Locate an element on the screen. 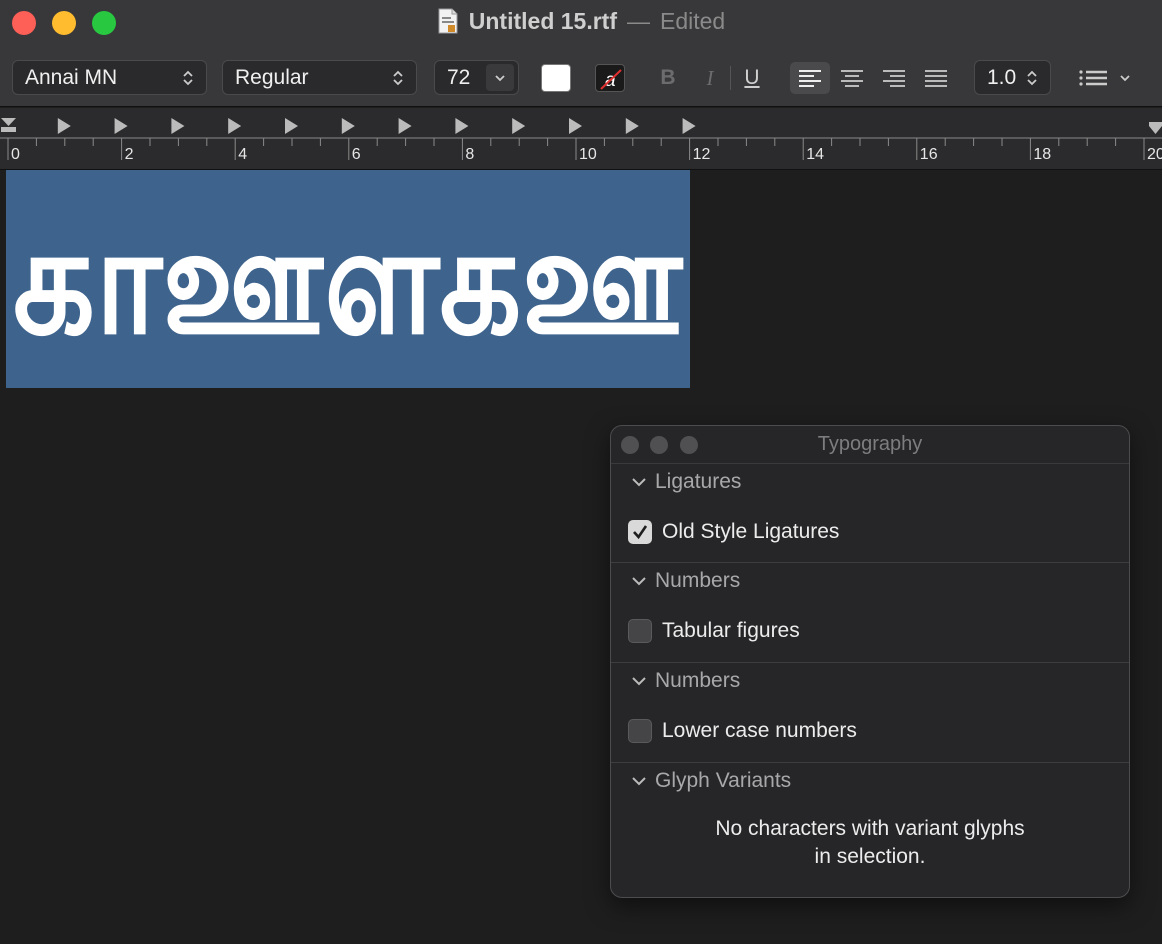 The width and height of the screenshot is (1162, 944). window-title-area: Untitled 15.rtf — Edited is located at coordinates (581, 21).